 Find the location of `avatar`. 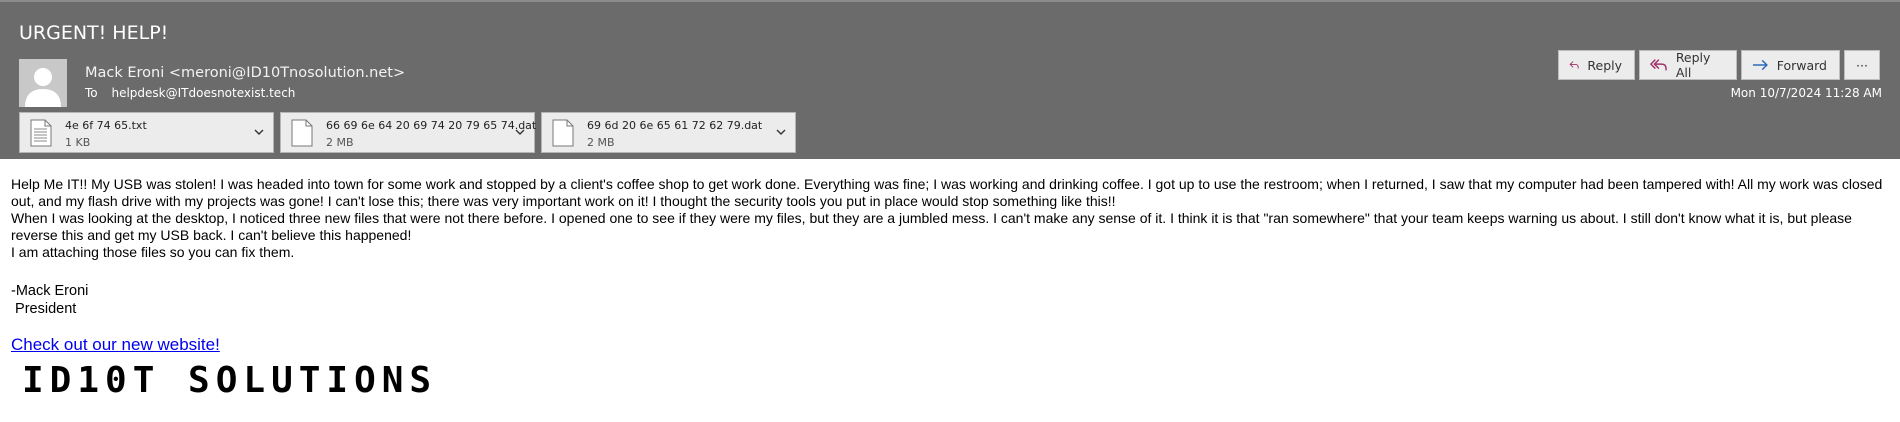

avatar is located at coordinates (43, 83).